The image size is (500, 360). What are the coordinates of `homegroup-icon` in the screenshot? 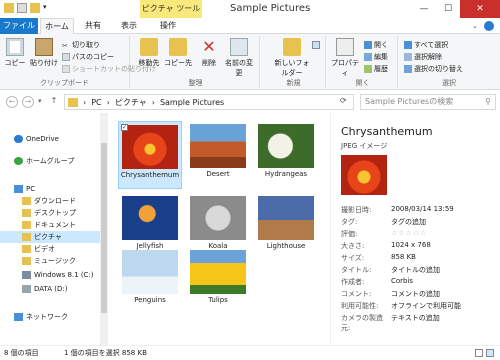 It's located at (18, 161).